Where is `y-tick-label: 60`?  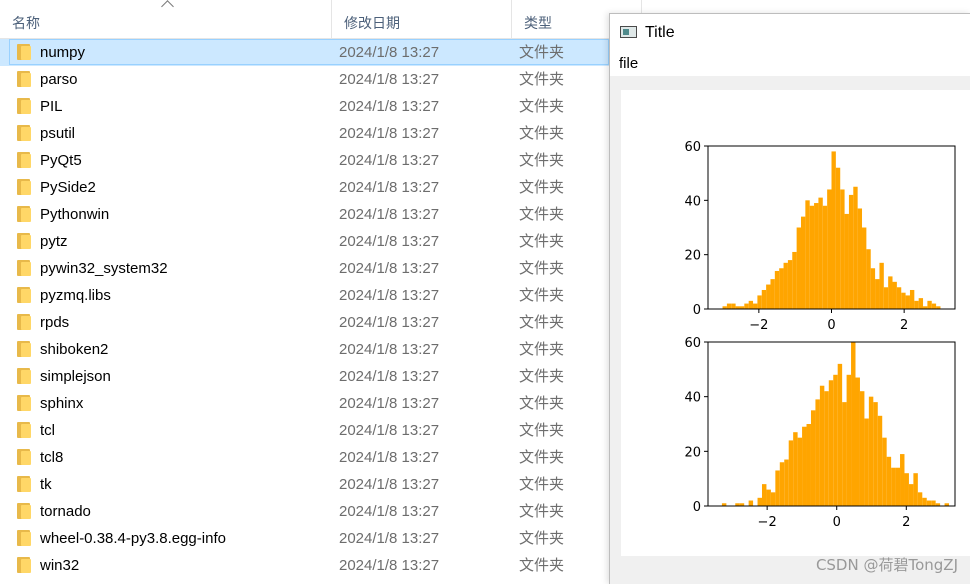
y-tick-label: 60 is located at coordinates (692, 343).